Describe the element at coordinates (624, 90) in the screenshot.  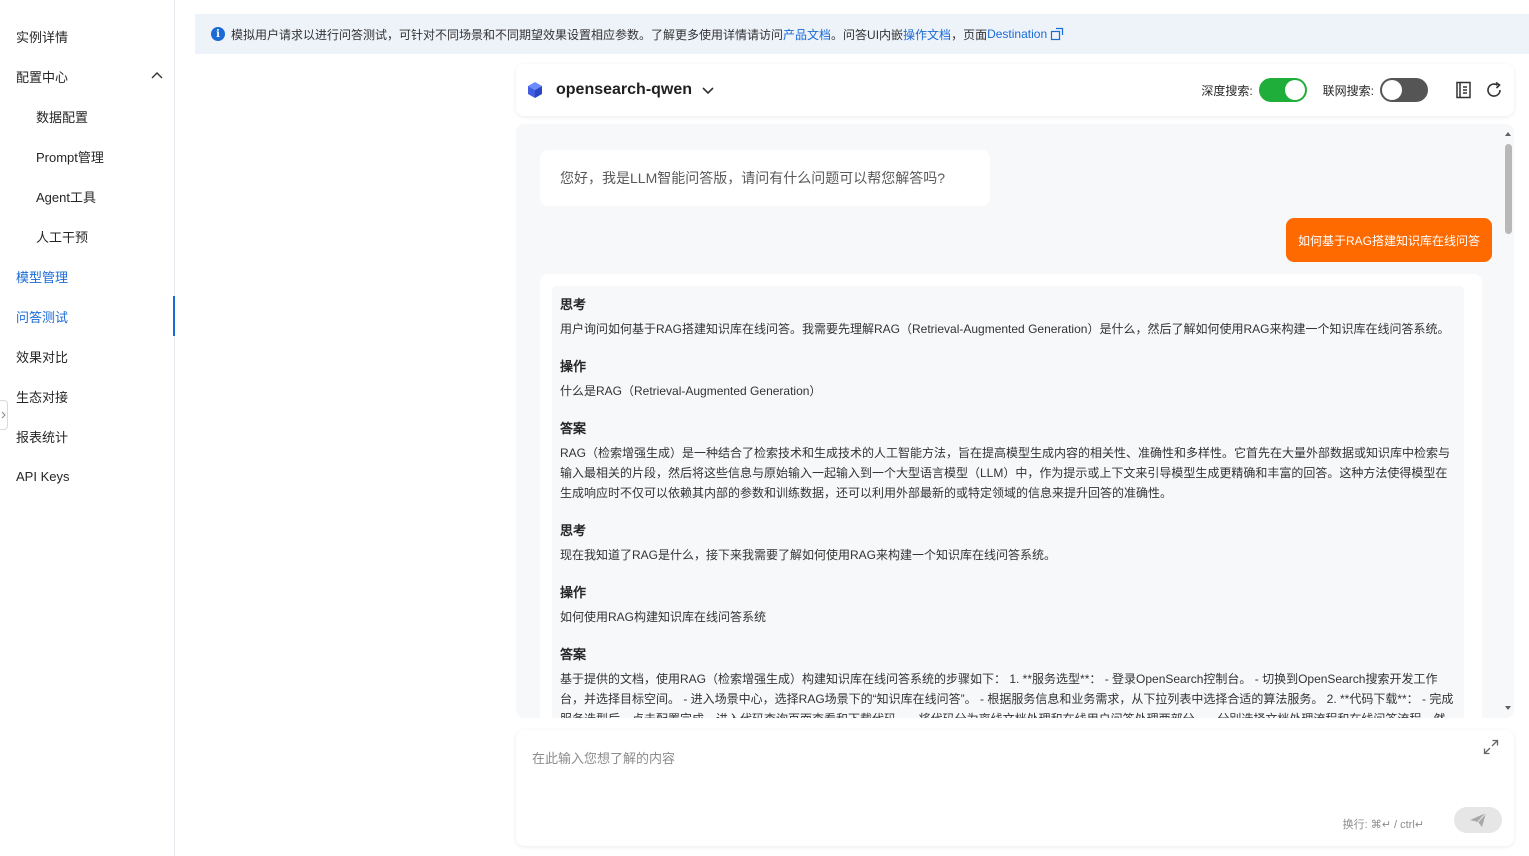
I see `model-selector: opensearch-qwen` at that location.